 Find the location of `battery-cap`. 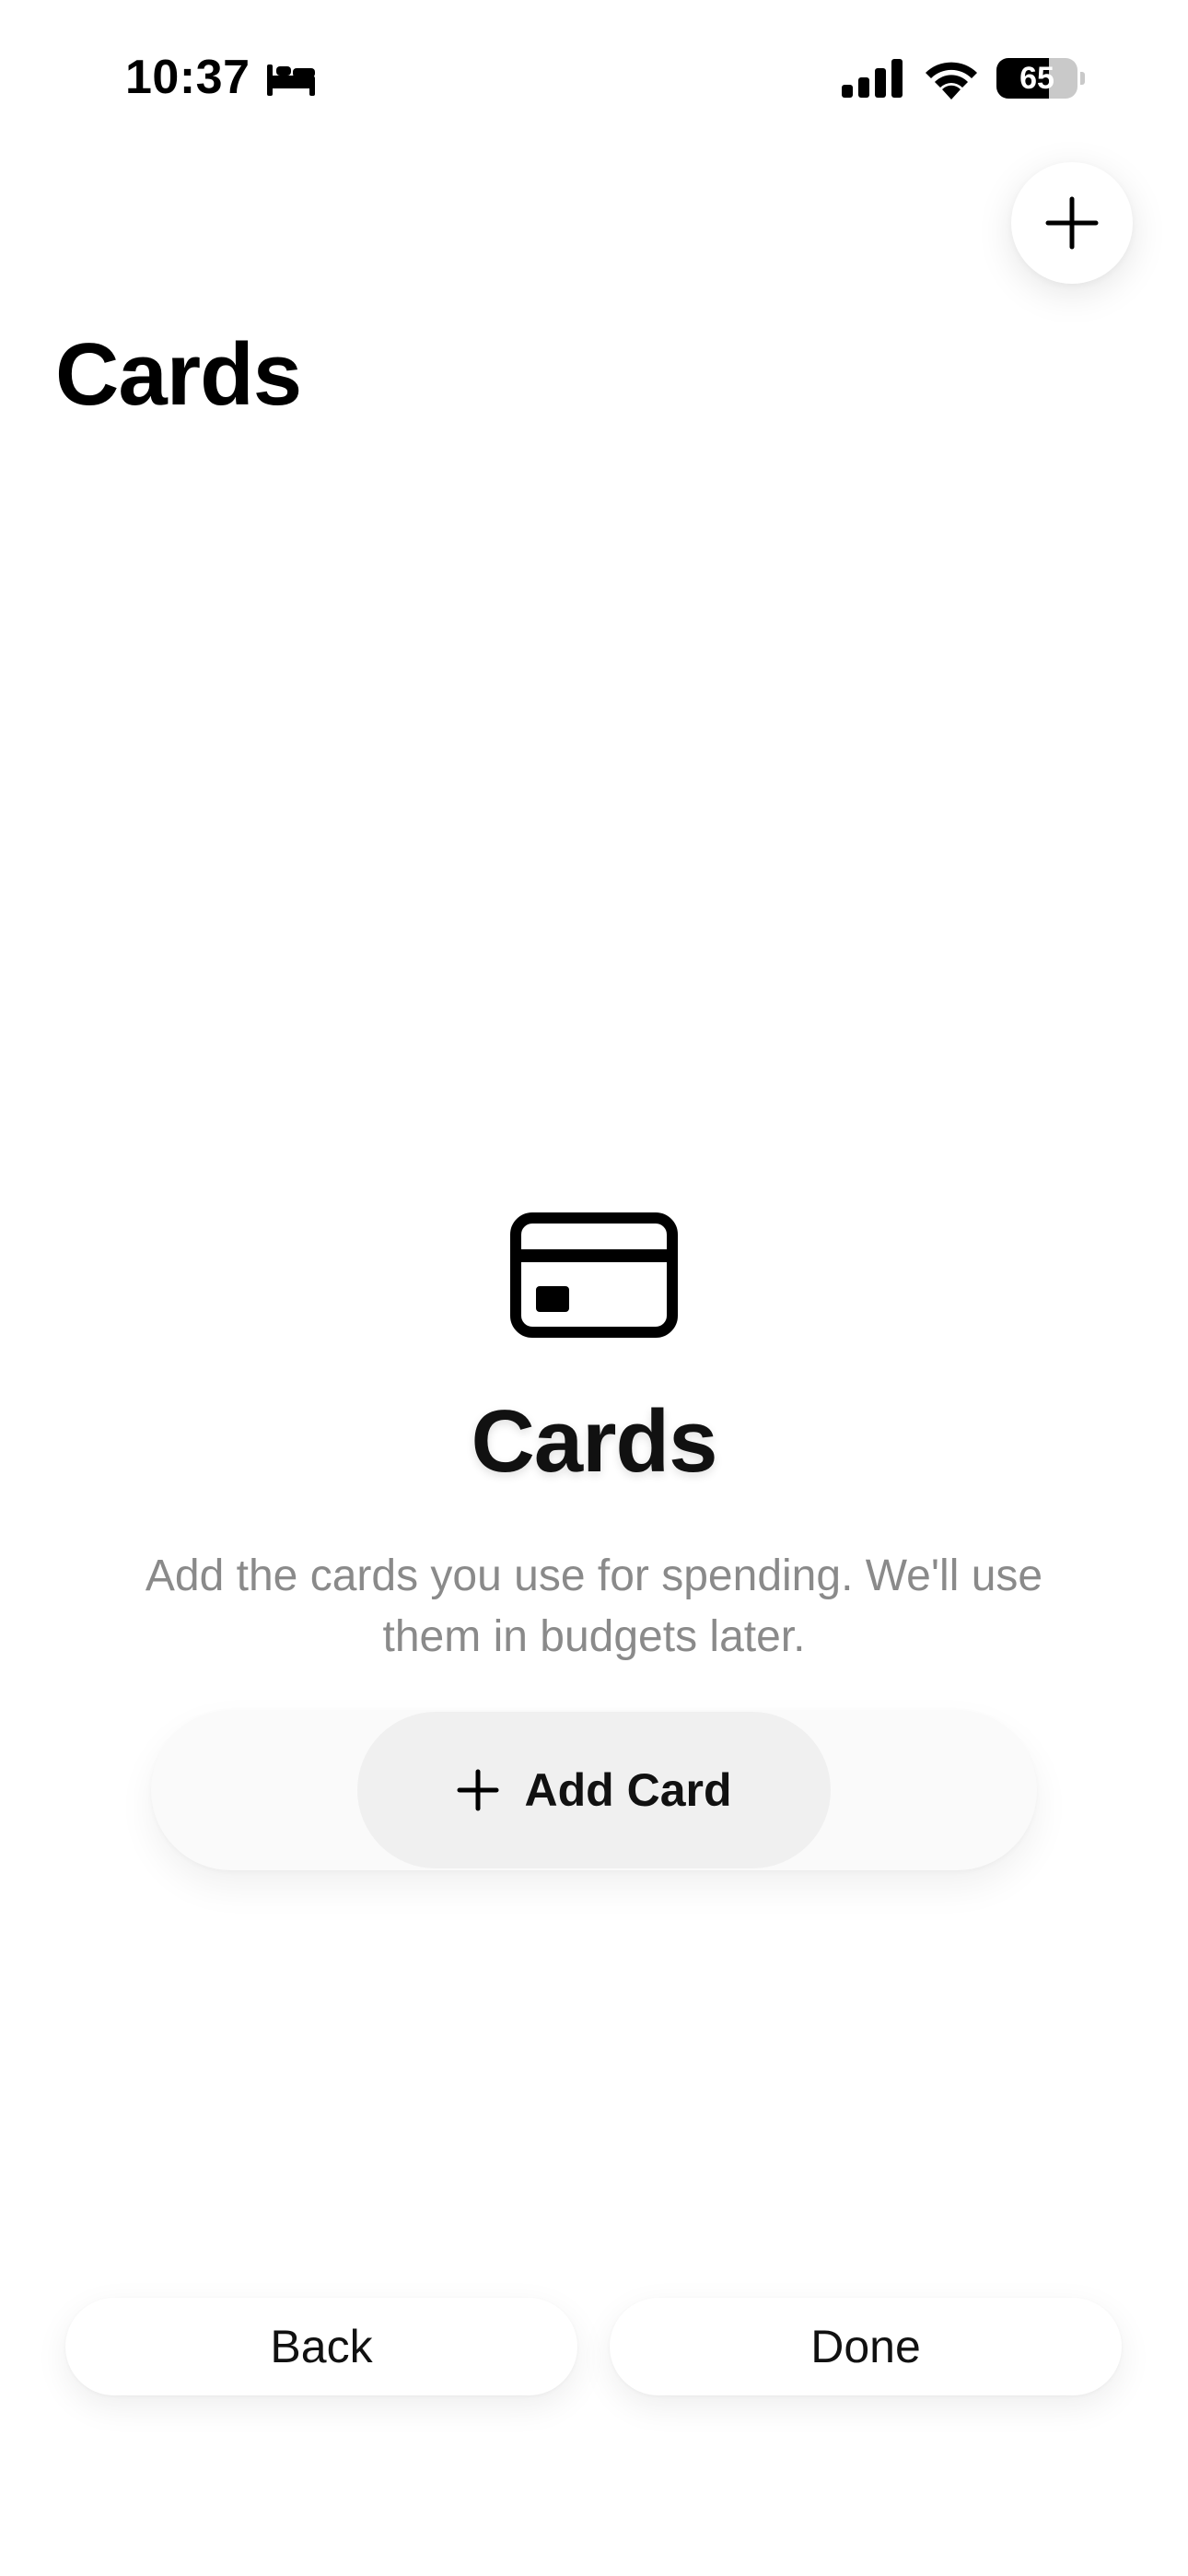

battery-cap is located at coordinates (1082, 78).